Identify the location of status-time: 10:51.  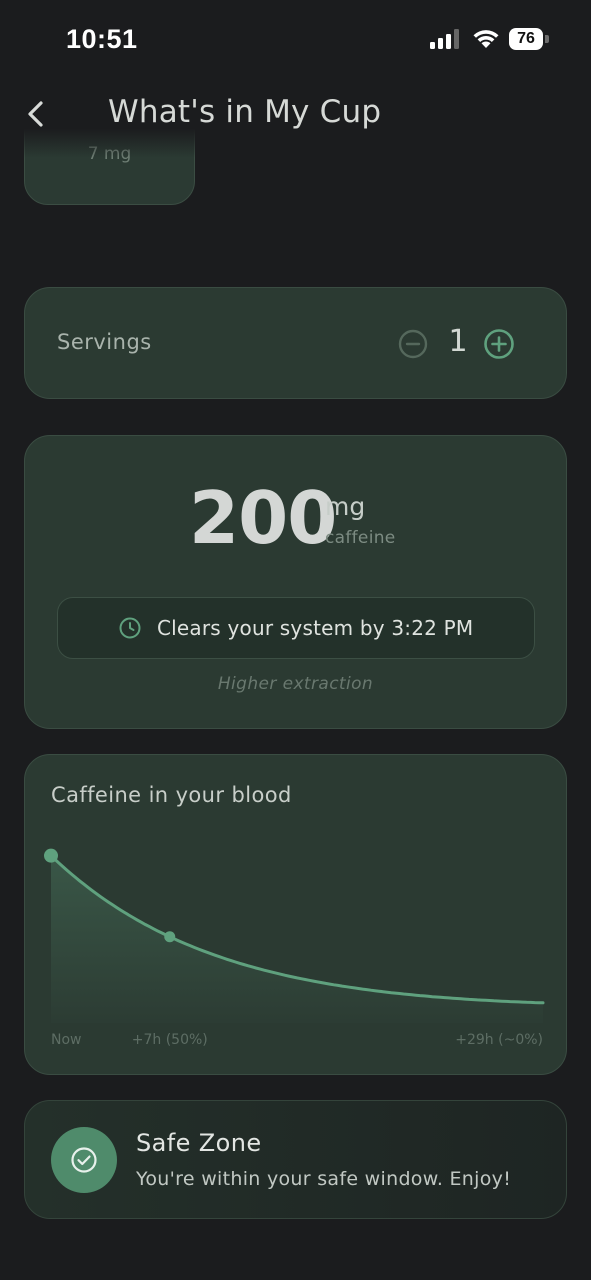
(102, 39).